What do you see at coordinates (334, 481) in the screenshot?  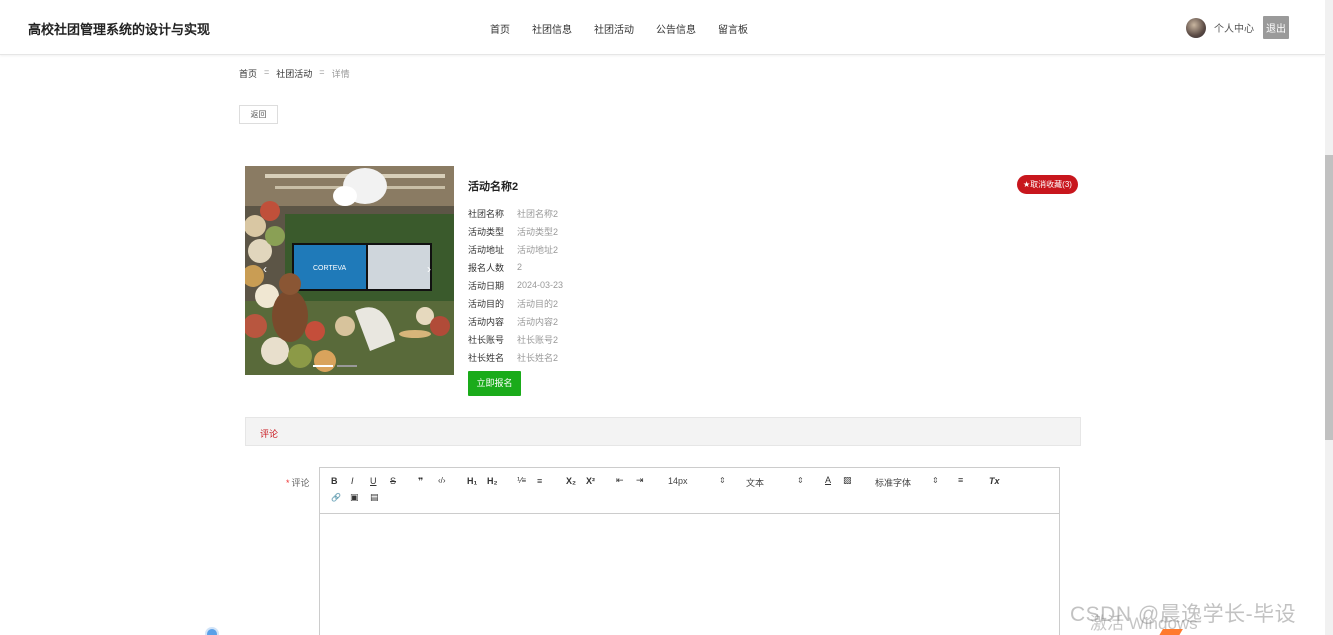 I see `bold-icon: B` at bounding box center [334, 481].